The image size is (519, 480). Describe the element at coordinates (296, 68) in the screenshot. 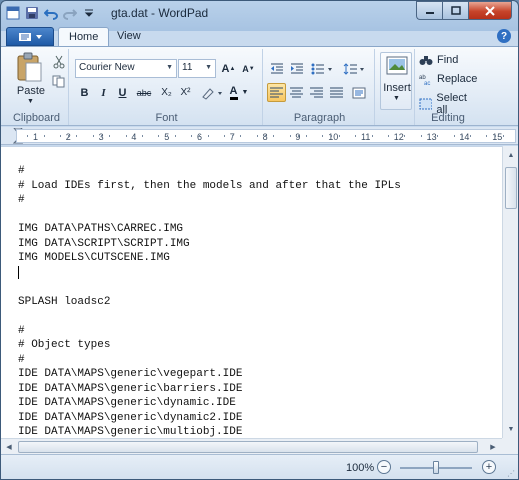

I see `increase-indent-icon` at that location.